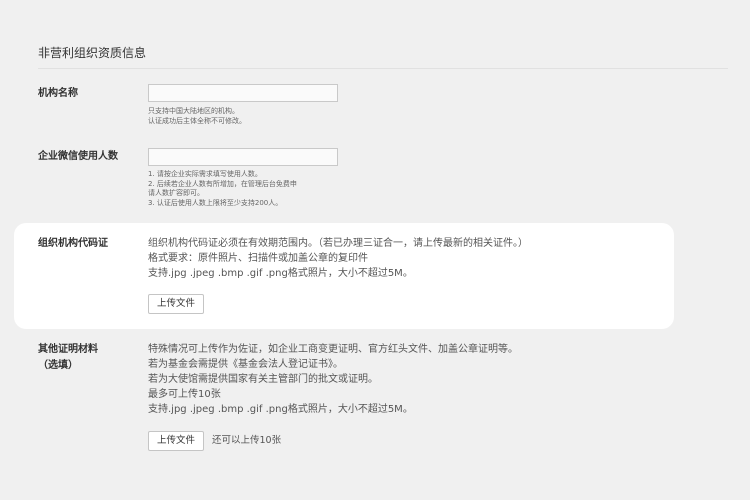 Image resolution: width=750 pixels, height=500 pixels. I want to click on org-code-upload-button: 上传文件, so click(176, 304).